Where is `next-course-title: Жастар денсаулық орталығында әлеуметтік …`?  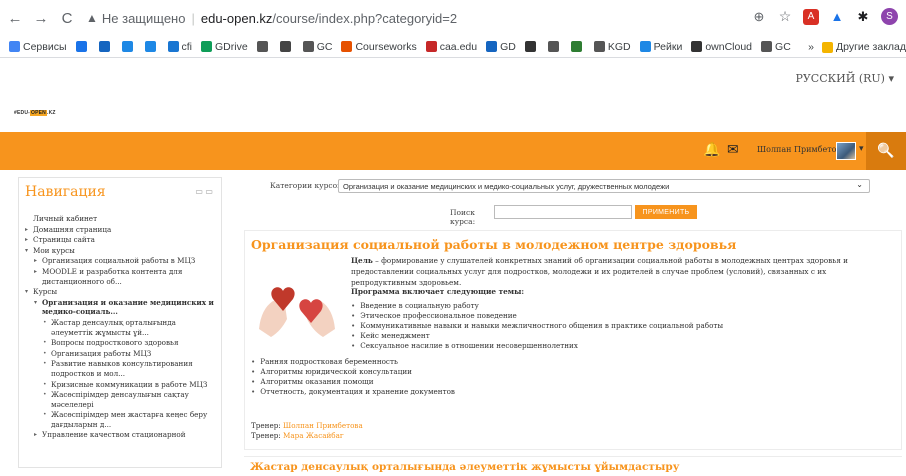
next-course-title: Жастар денсаулық орталығында әлеуметтік … is located at coordinates (464, 467).